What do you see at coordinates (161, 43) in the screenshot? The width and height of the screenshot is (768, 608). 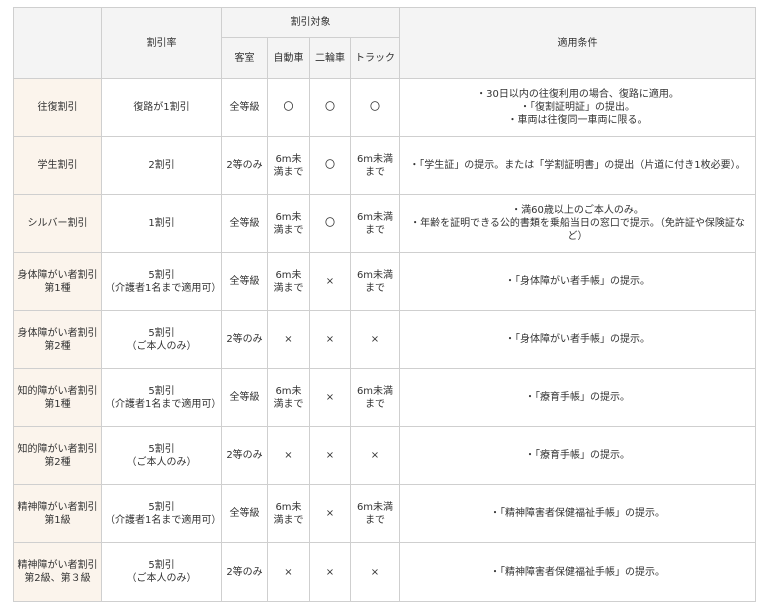 I see `header-discount-rate: 割引率` at bounding box center [161, 43].